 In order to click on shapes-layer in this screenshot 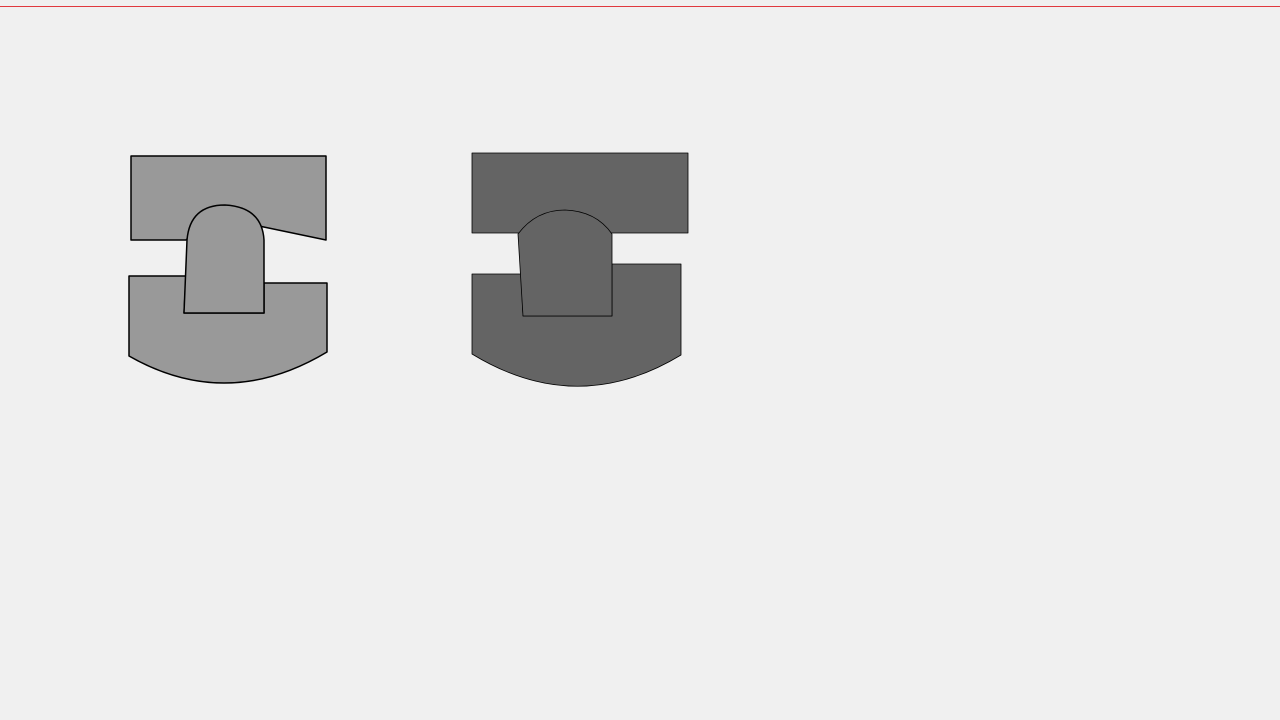, I will do `click(408, 269)`.